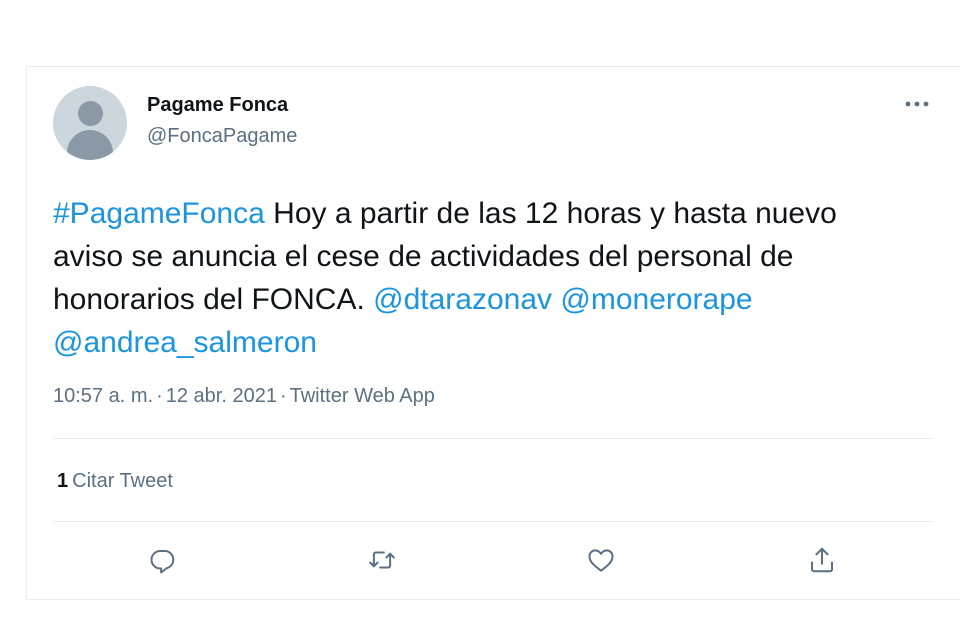  What do you see at coordinates (90, 113) in the screenshot?
I see `avatar-head-shape` at bounding box center [90, 113].